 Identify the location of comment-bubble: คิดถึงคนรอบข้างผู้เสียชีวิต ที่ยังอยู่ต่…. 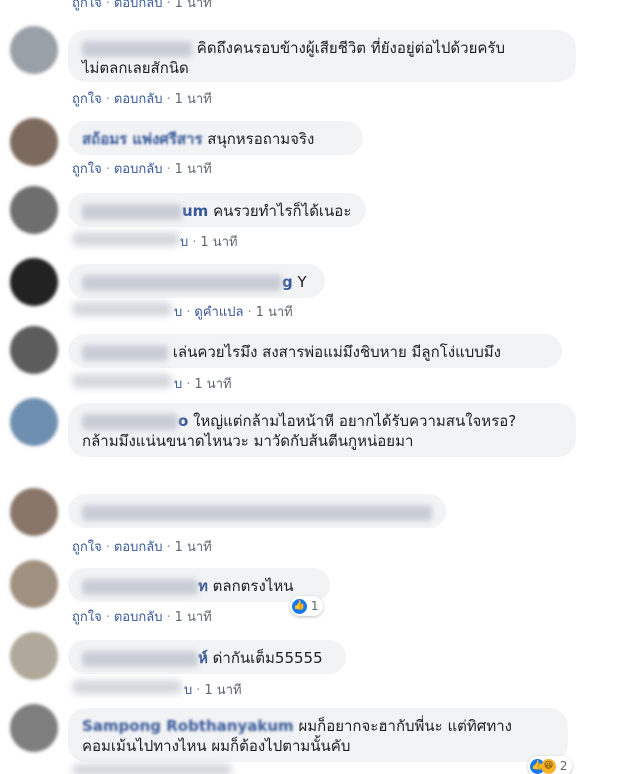
(322, 56).